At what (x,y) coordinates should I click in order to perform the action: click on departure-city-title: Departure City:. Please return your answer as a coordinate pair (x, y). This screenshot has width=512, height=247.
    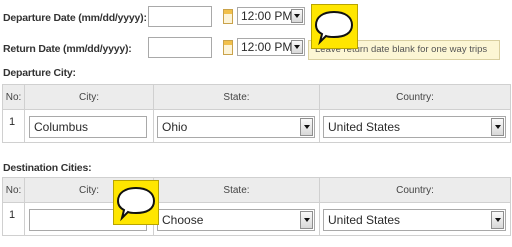
    Looking at the image, I should click on (39, 73).